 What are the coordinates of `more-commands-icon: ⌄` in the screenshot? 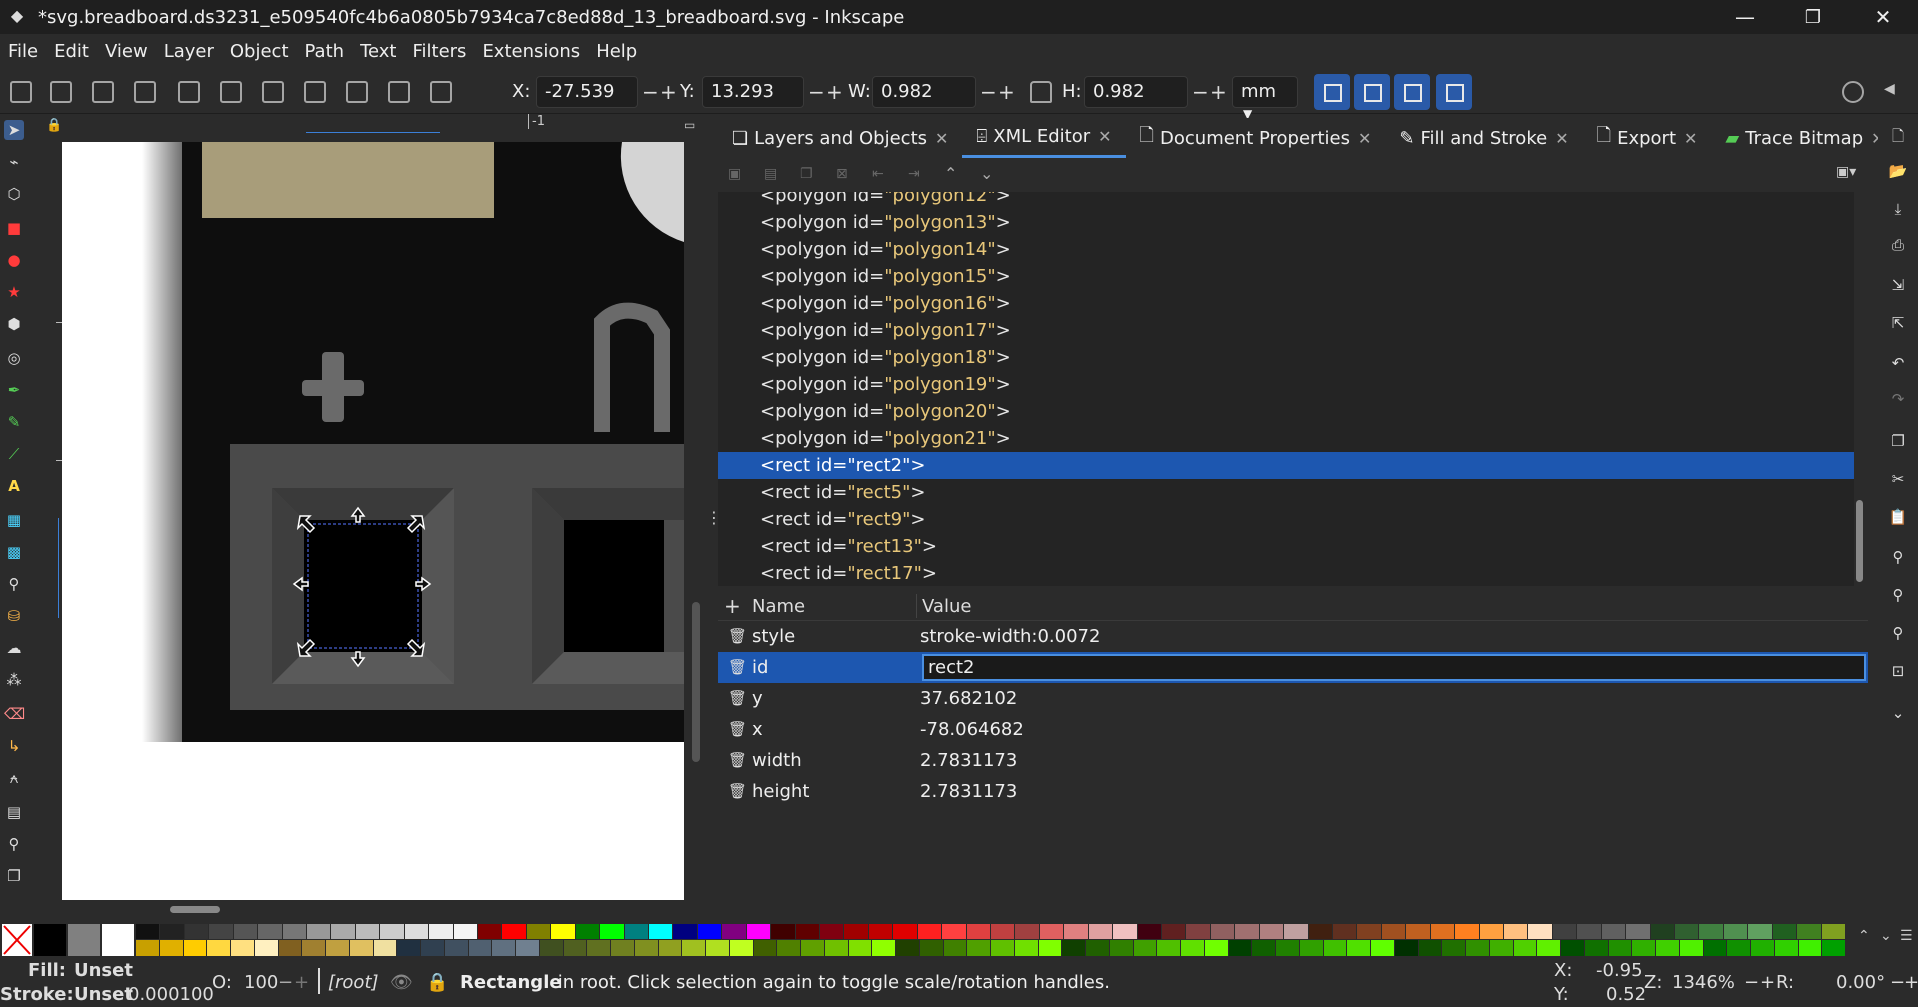 It's located at (1898, 714).